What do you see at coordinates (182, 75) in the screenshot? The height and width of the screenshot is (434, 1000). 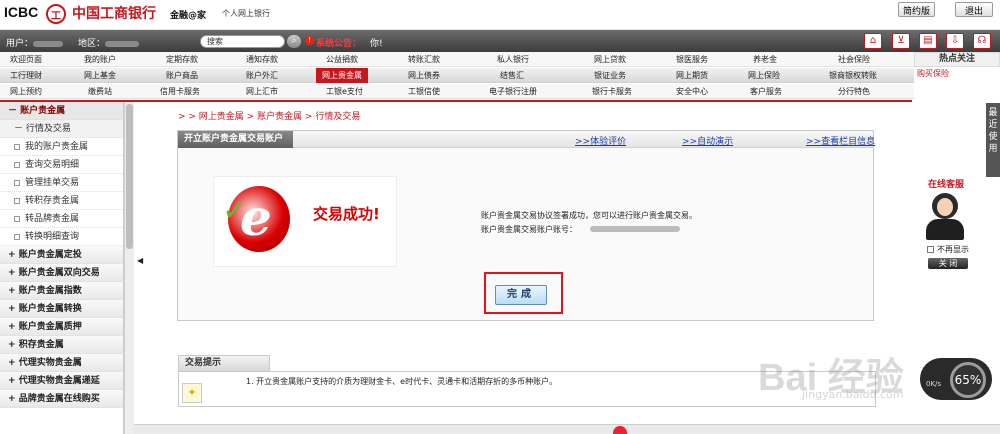 I see `nav-item: 账户商品` at bounding box center [182, 75].